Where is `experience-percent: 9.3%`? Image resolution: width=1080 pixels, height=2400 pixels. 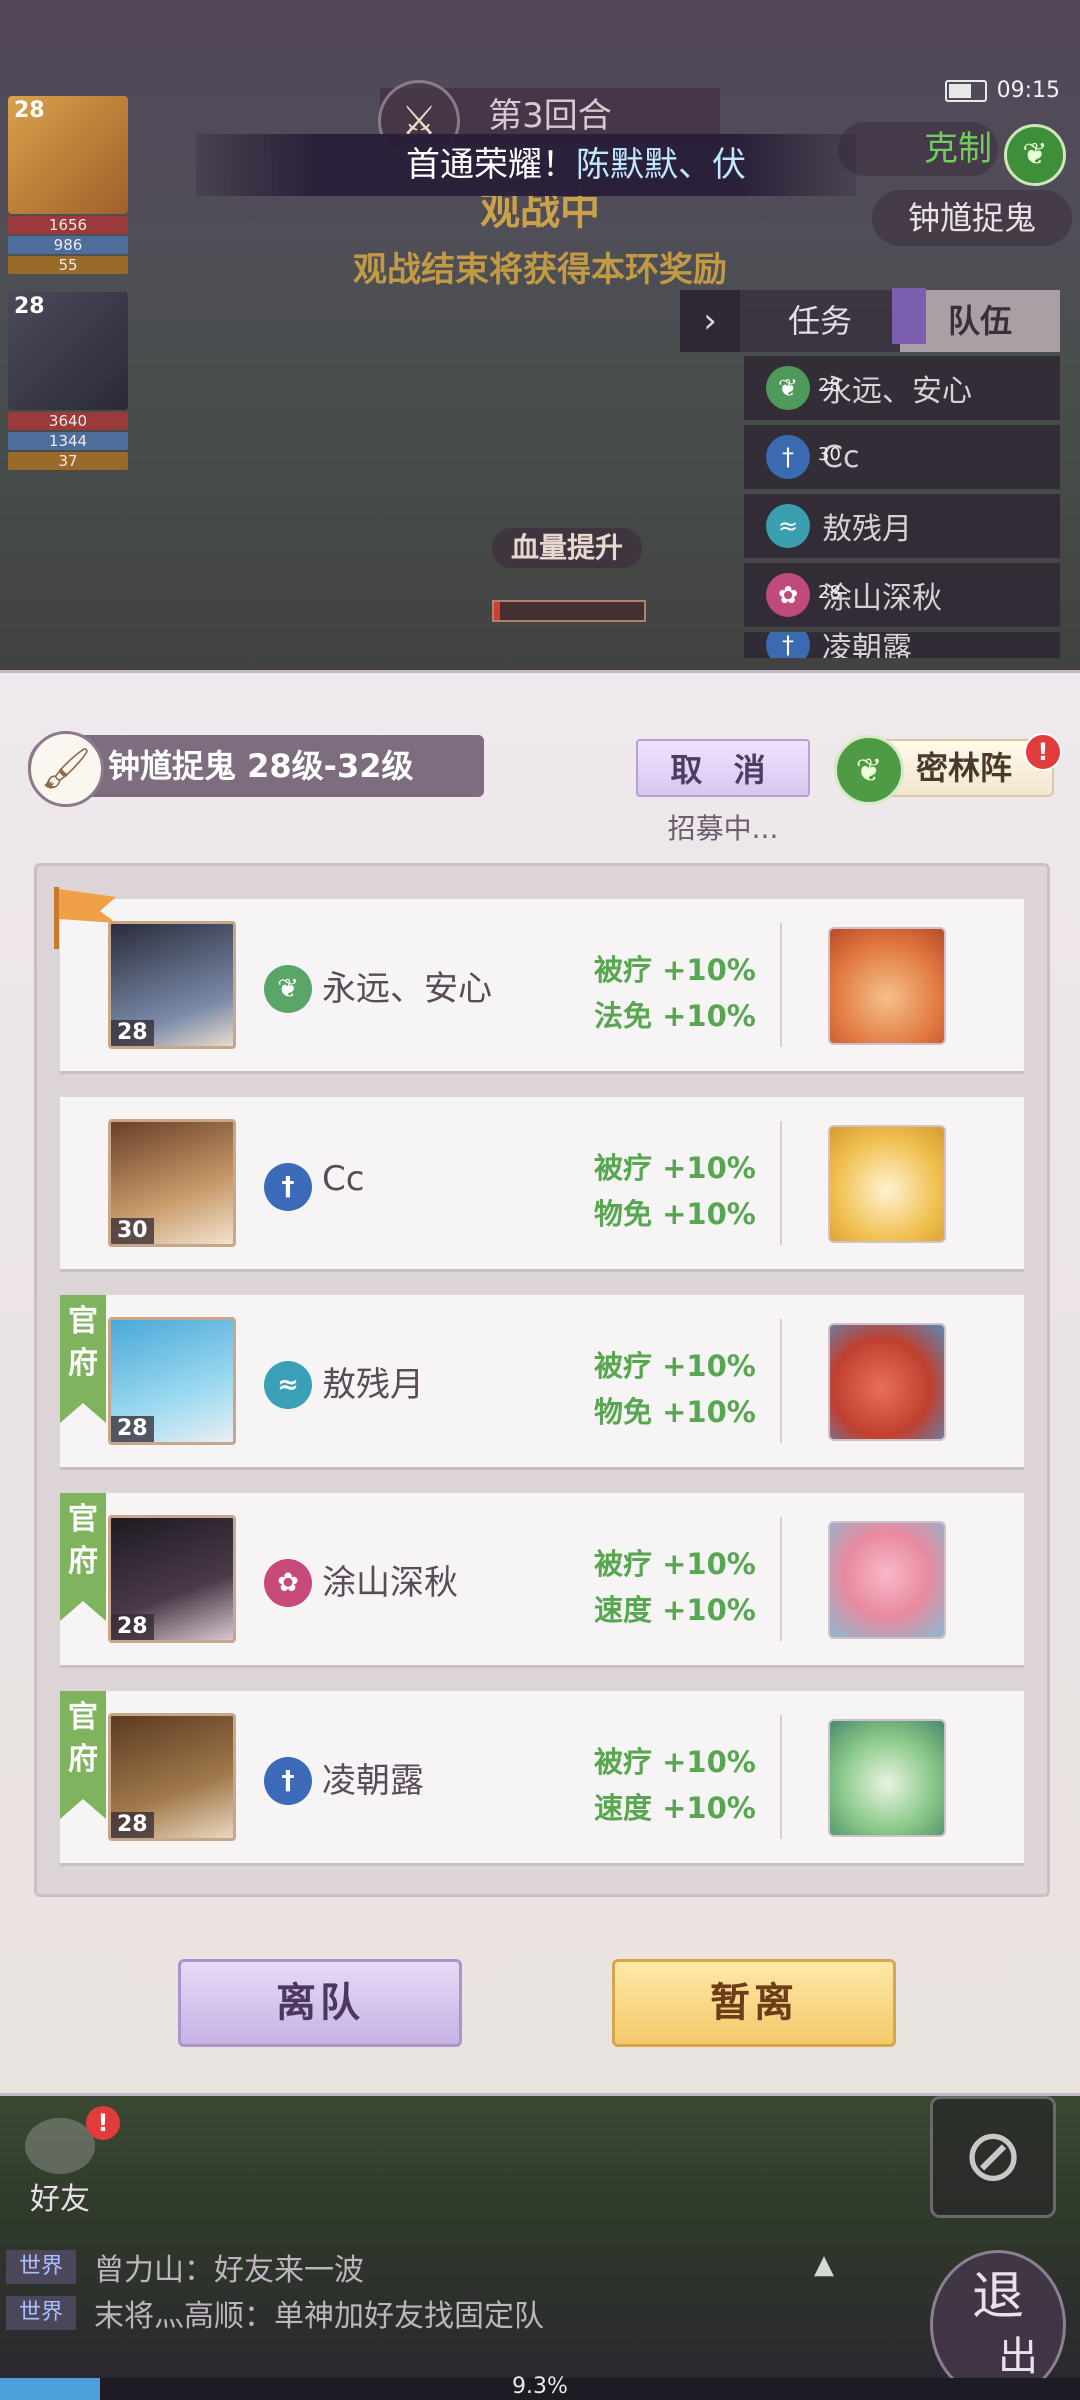 experience-percent: 9.3% is located at coordinates (540, 2386).